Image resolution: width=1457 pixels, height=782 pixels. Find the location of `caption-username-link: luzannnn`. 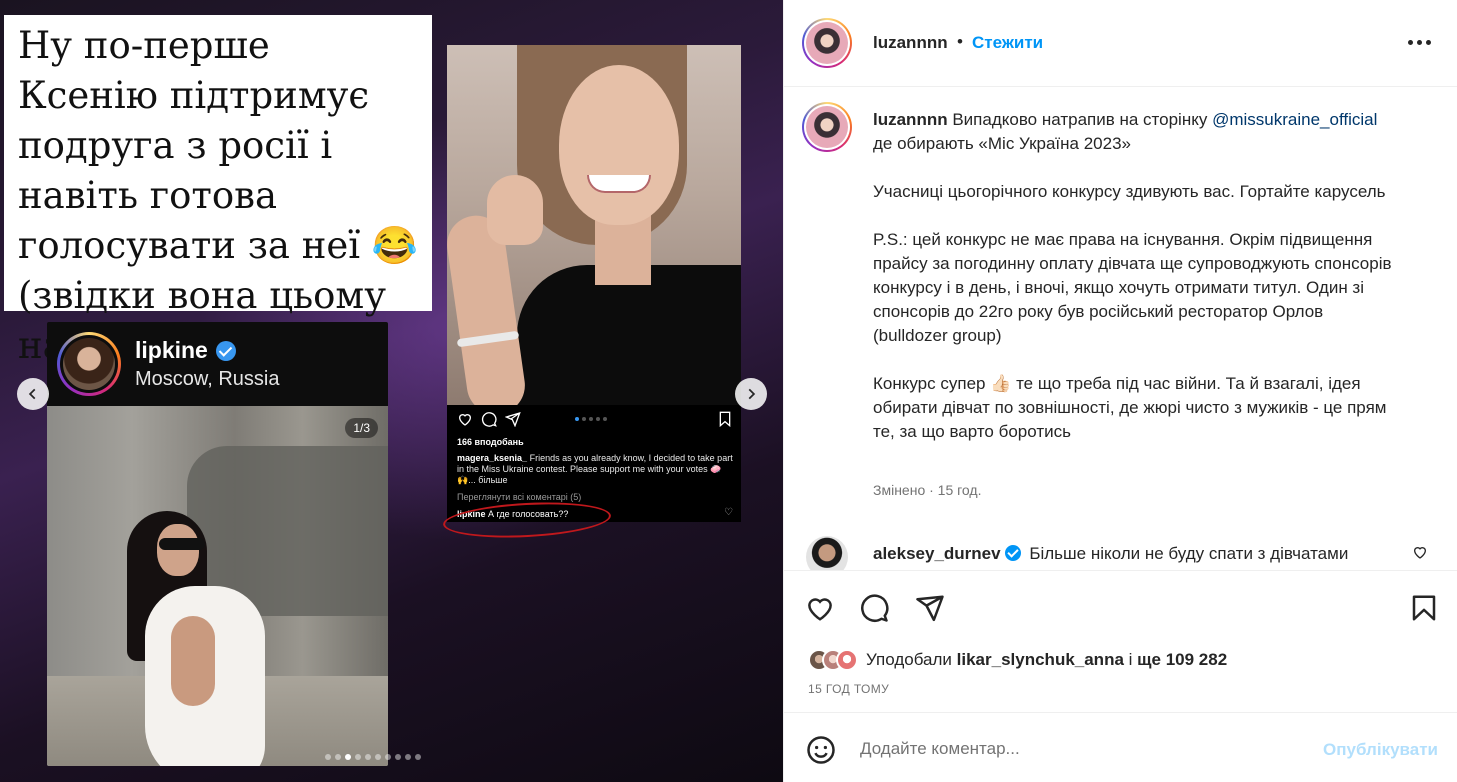

caption-username-link: luzannnn is located at coordinates (910, 119).